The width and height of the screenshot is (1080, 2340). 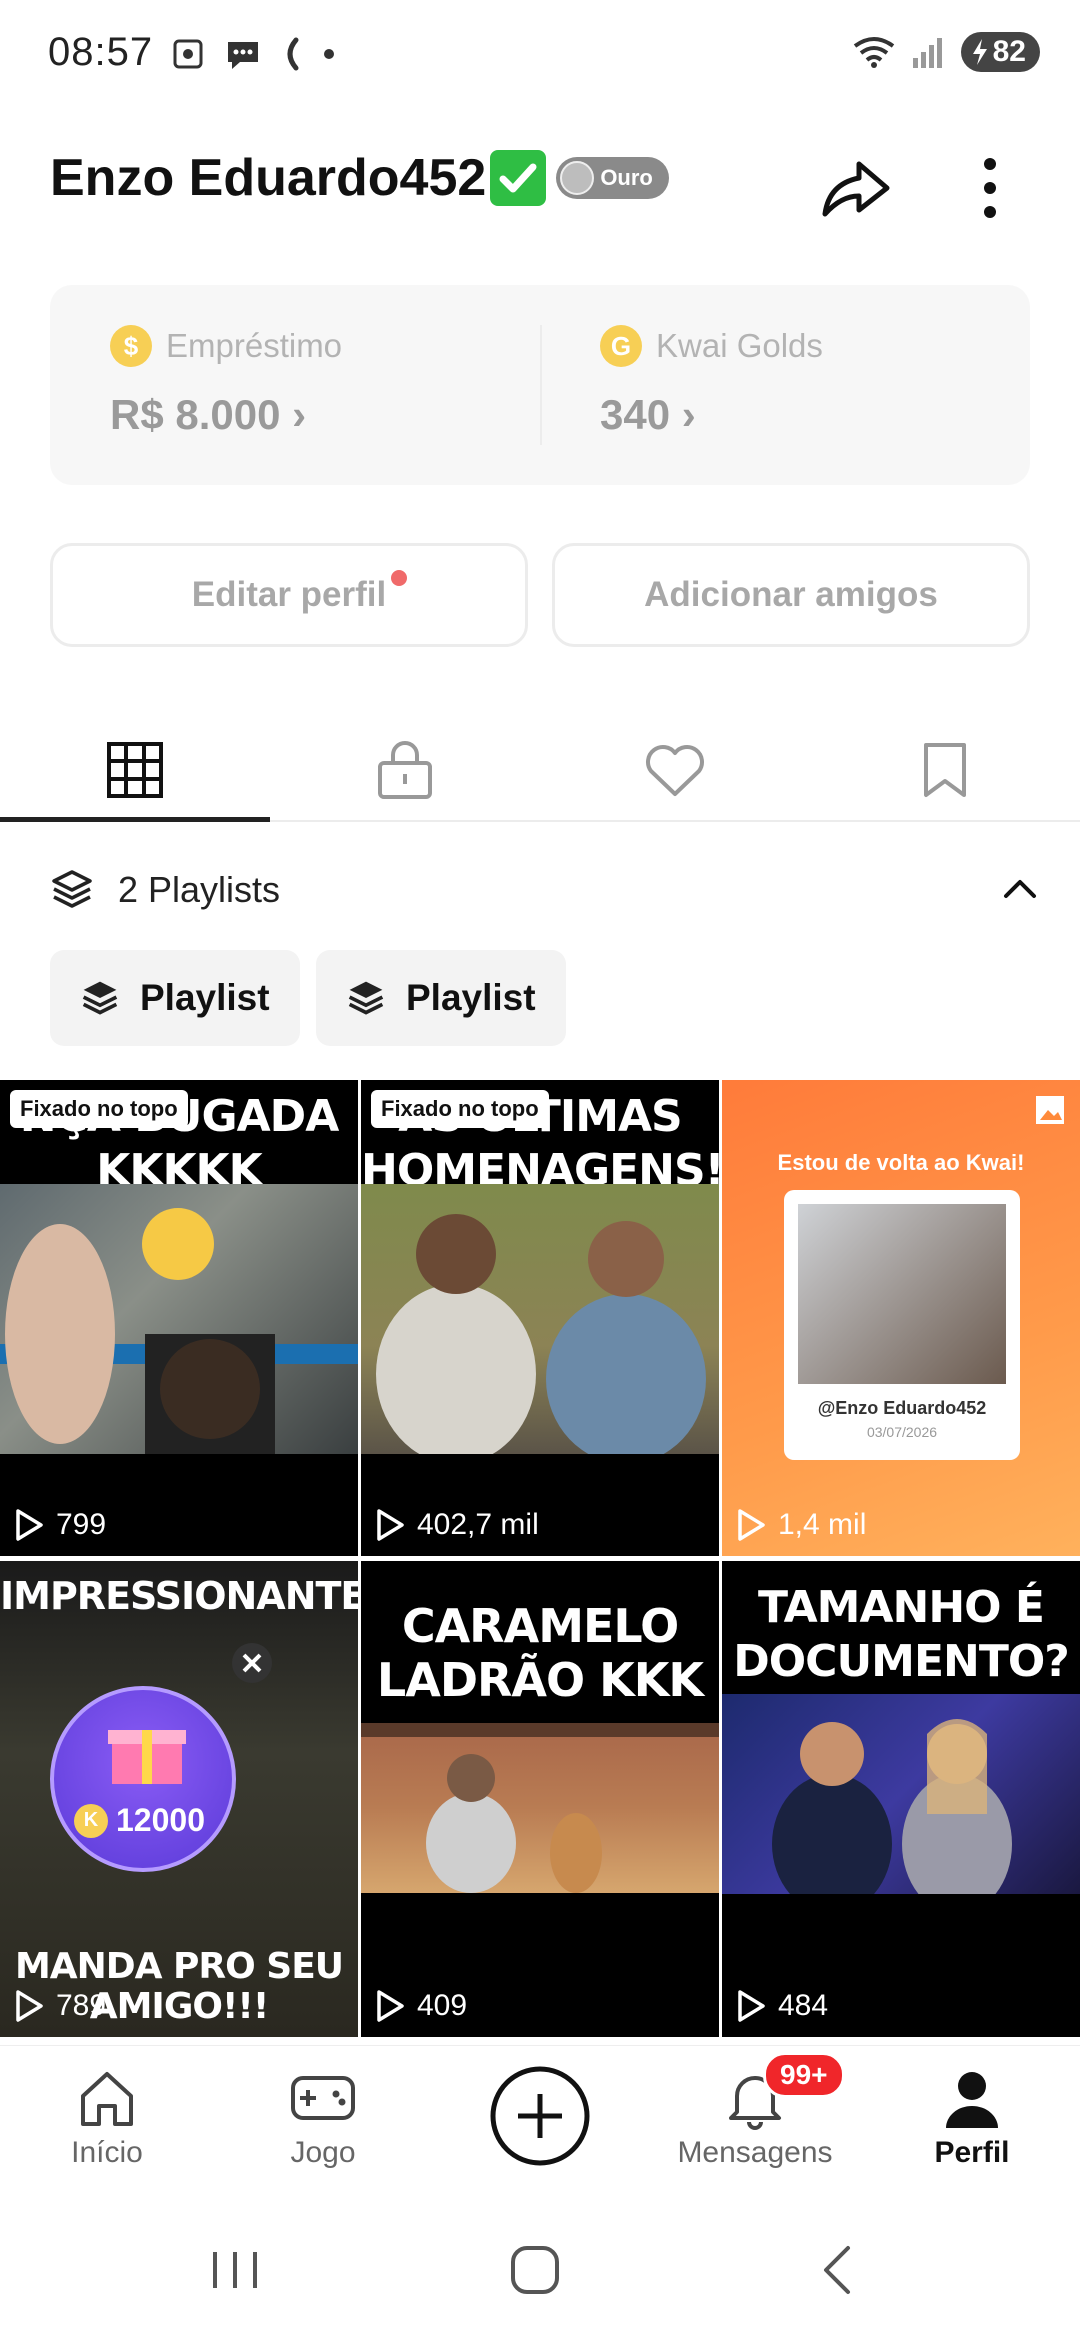 I want to click on rank-icon, so click(x=577, y=178).